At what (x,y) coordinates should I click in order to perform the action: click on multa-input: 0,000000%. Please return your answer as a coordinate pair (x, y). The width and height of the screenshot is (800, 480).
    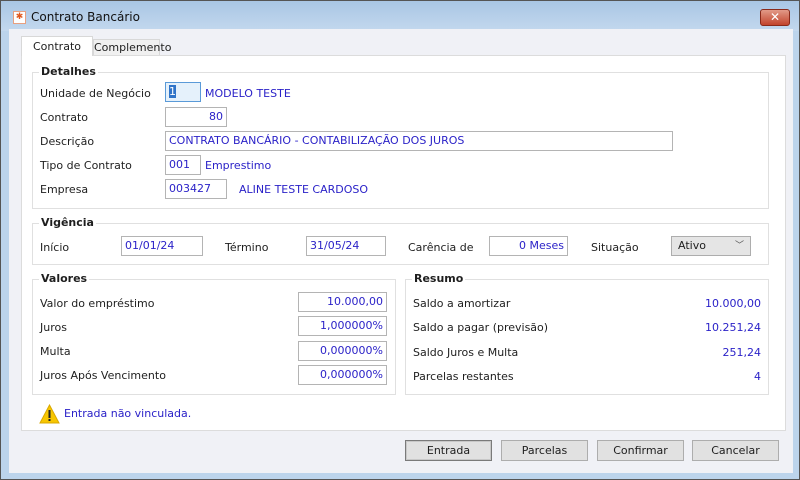
    Looking at the image, I should click on (342, 351).